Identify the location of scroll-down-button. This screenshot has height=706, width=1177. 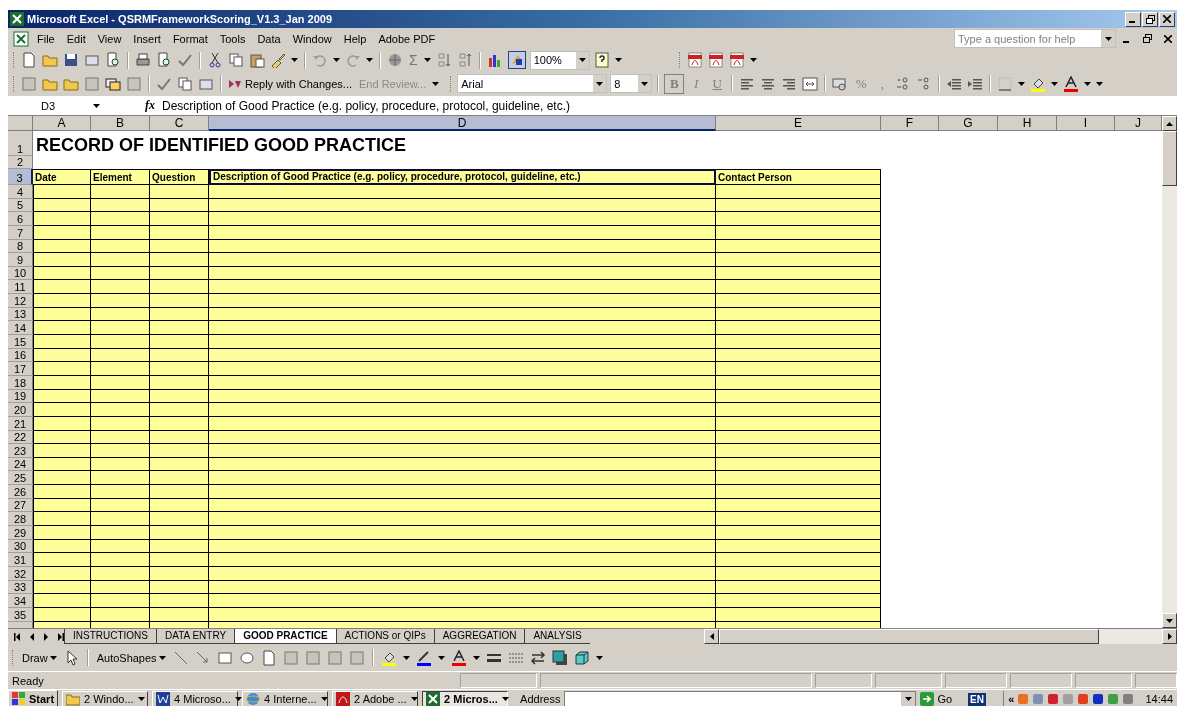
(1169, 620).